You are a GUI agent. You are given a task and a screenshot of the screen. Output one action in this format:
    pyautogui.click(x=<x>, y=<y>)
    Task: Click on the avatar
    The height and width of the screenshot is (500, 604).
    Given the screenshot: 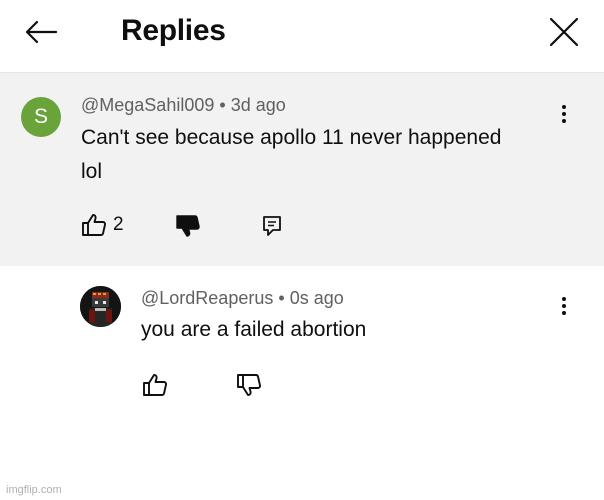 What is the action you would take?
    pyautogui.click(x=100, y=306)
    